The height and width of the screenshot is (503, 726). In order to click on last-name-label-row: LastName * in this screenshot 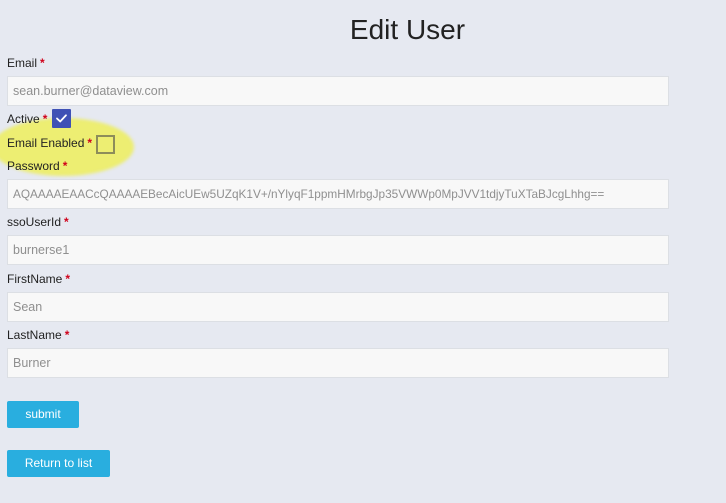, I will do `click(38, 335)`.